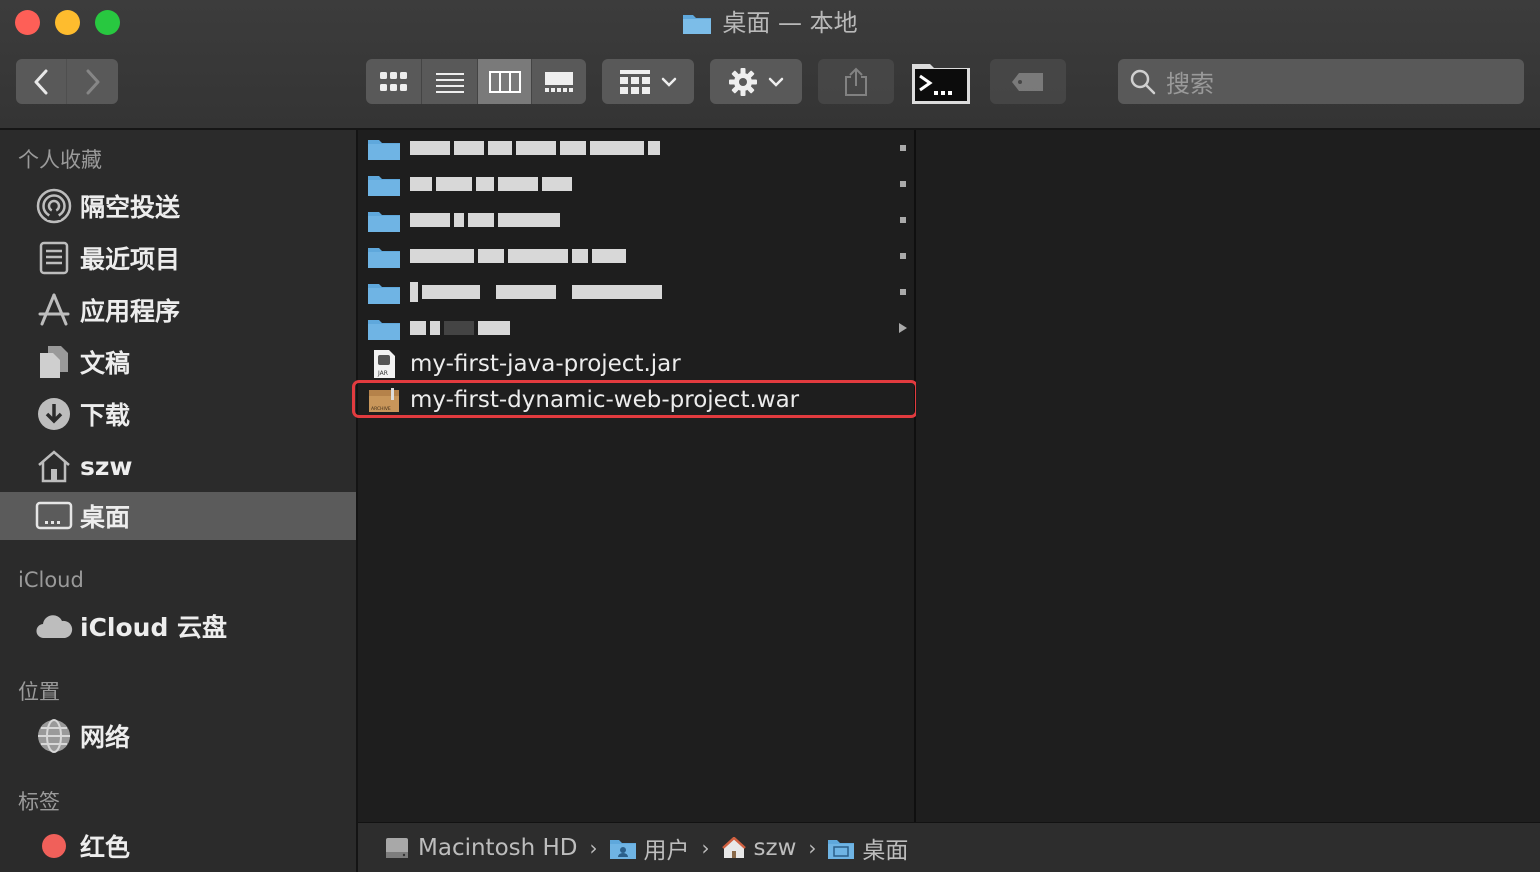 Image resolution: width=1540 pixels, height=872 pixels. I want to click on path-crumb-label: Macintosh HD, so click(498, 847).